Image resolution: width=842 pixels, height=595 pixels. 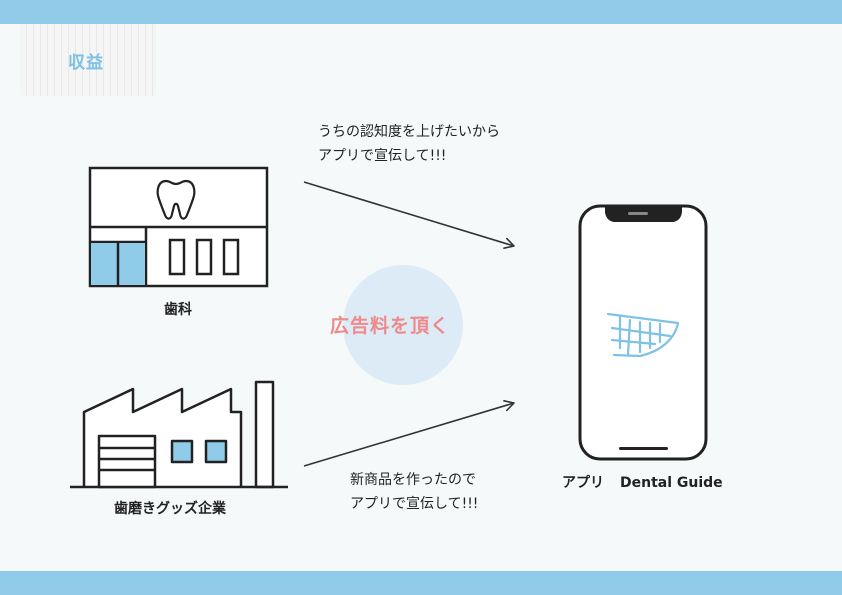 What do you see at coordinates (671, 483) in the screenshot?
I see `app-label-name: Dental Guide` at bounding box center [671, 483].